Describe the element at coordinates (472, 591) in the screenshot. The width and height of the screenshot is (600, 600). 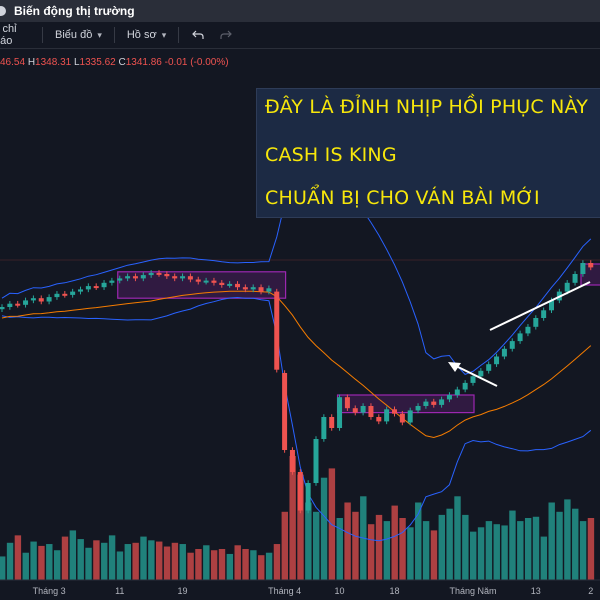
I see `time-axis-label: Tháng Năm` at that location.